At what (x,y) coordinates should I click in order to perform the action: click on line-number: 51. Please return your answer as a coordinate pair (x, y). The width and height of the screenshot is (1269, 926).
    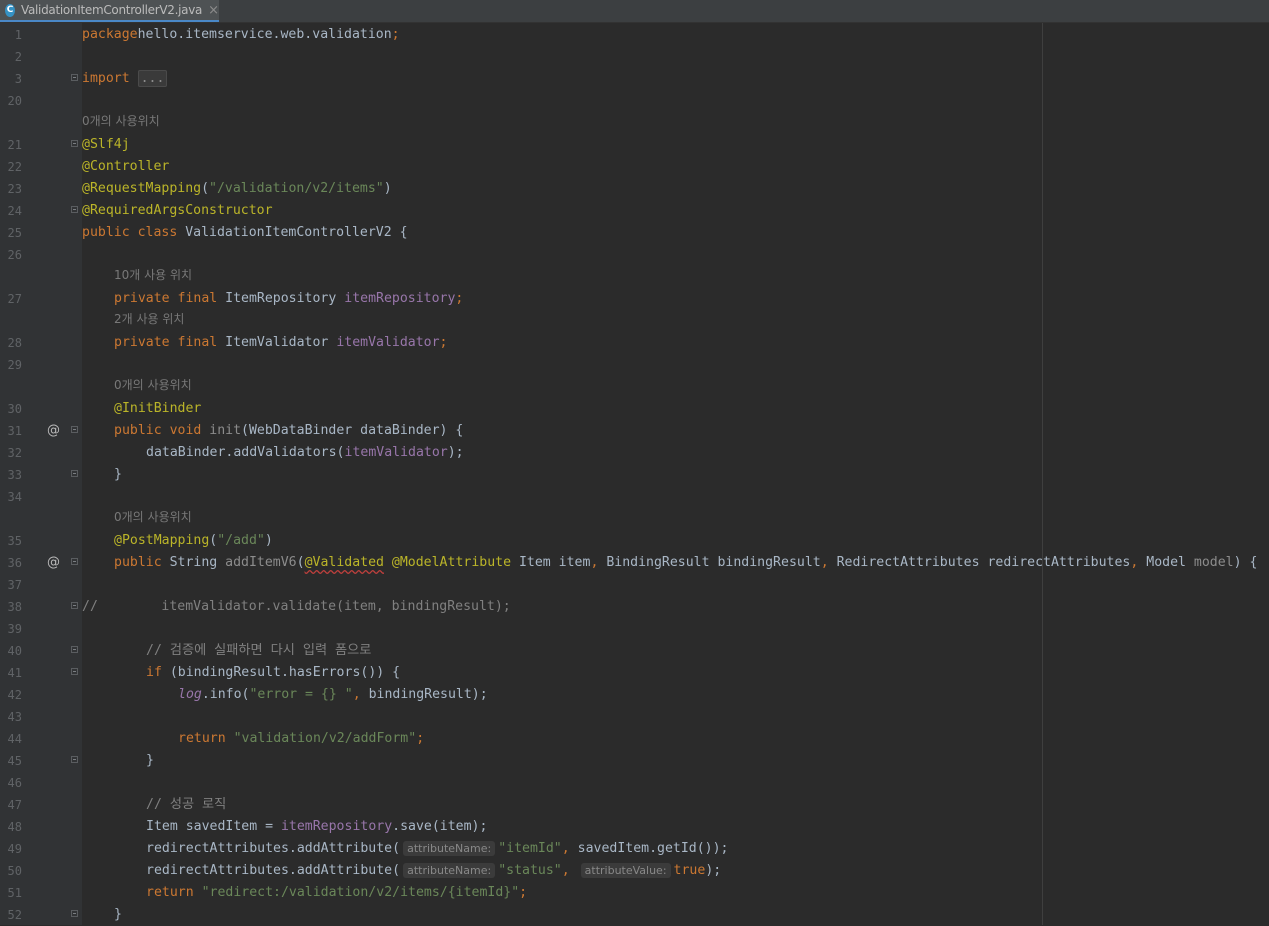
    Looking at the image, I should click on (14, 893).